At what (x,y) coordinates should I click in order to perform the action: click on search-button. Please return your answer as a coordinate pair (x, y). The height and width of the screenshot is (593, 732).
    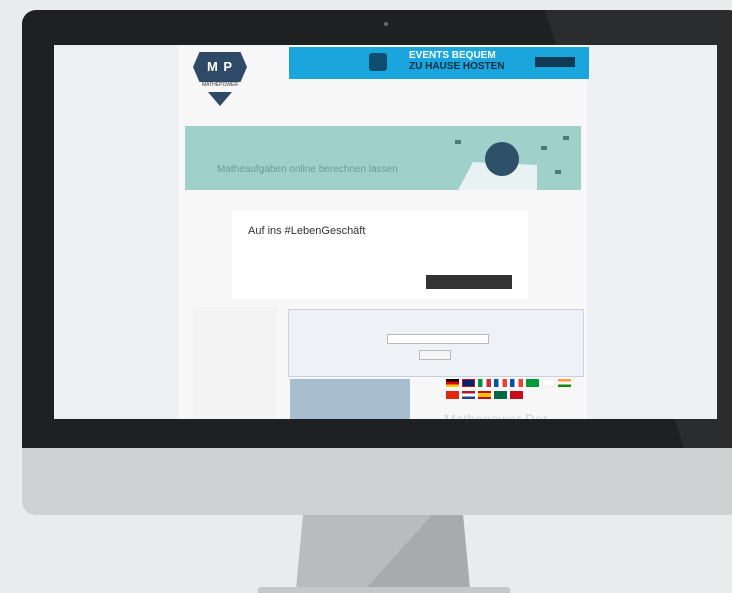
    Looking at the image, I should click on (435, 355).